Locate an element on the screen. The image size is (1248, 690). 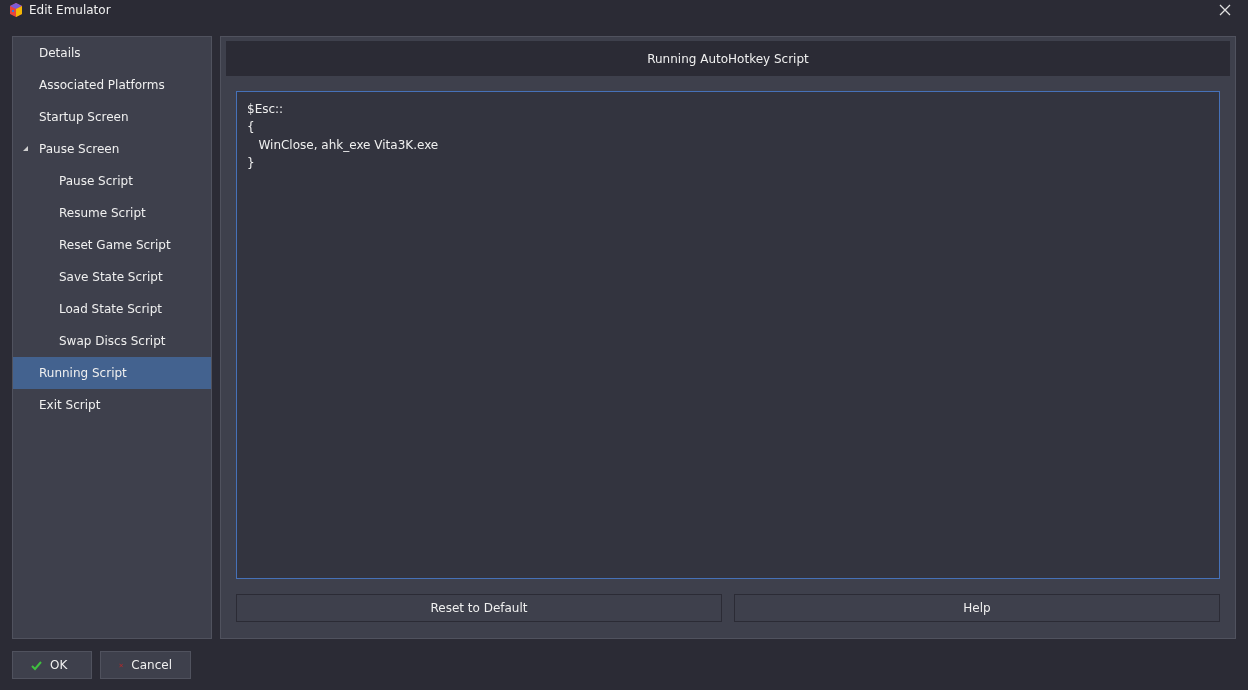
cancel-button: Cancel is located at coordinates (145, 665).